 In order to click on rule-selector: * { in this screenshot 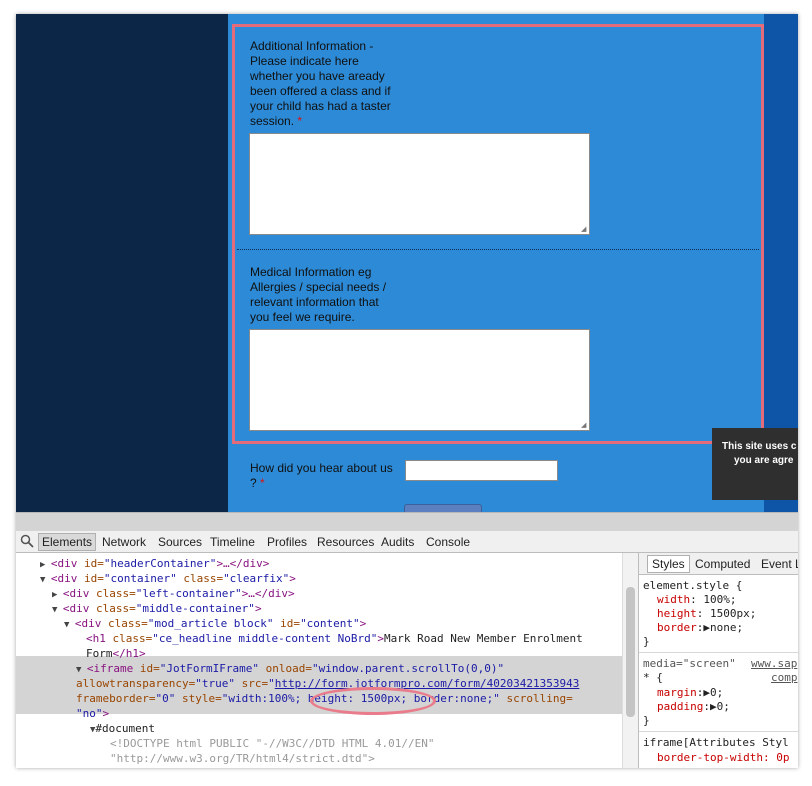, I will do `click(653, 677)`.